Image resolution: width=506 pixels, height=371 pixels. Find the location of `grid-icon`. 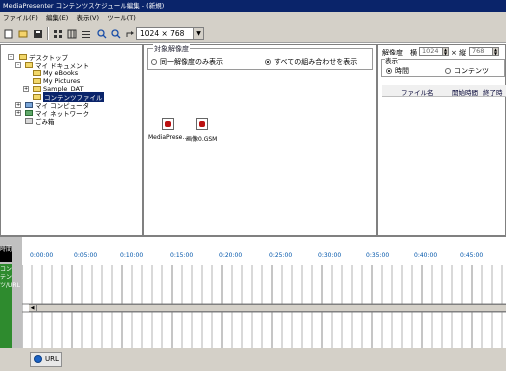

grid-icon is located at coordinates (71, 33).